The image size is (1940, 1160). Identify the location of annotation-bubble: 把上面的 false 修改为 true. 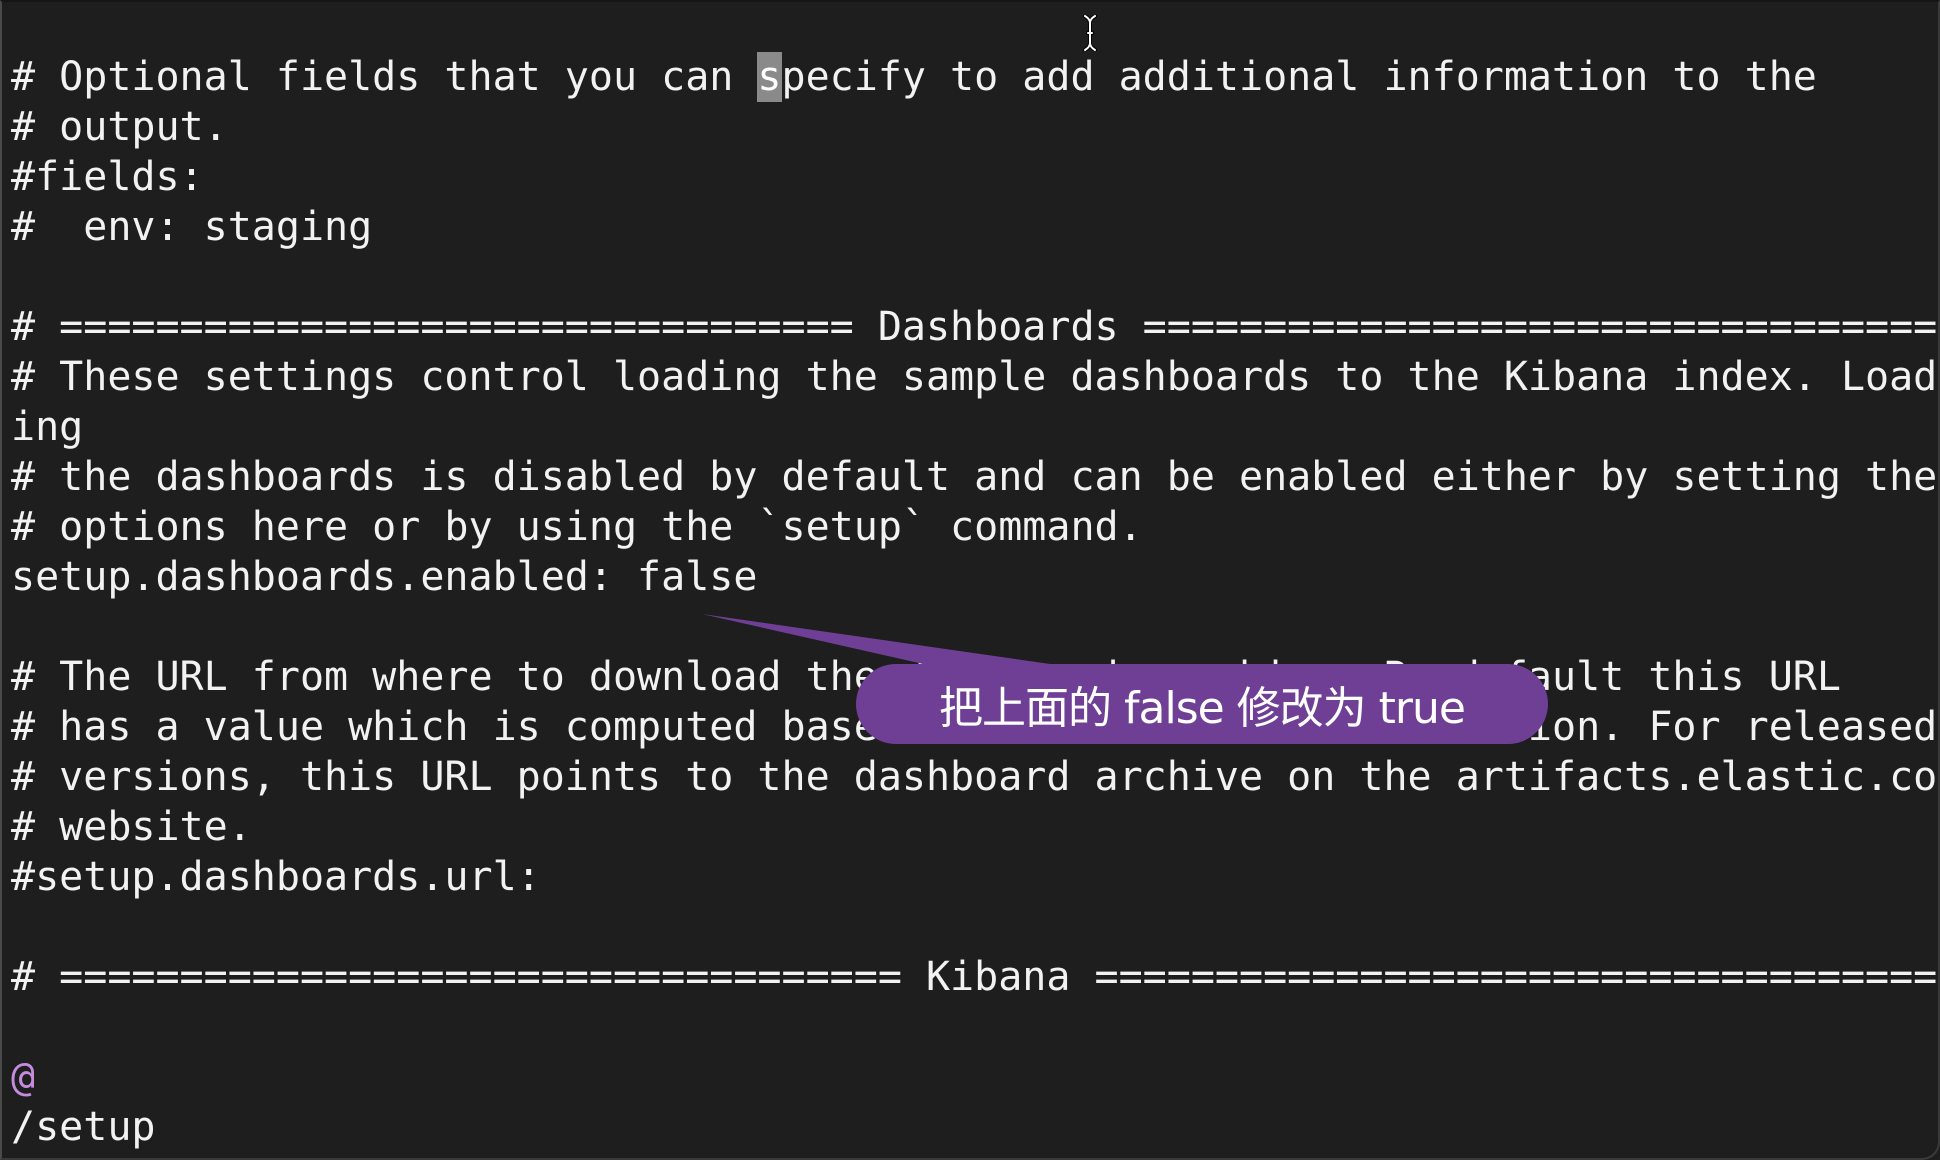
(1202, 704).